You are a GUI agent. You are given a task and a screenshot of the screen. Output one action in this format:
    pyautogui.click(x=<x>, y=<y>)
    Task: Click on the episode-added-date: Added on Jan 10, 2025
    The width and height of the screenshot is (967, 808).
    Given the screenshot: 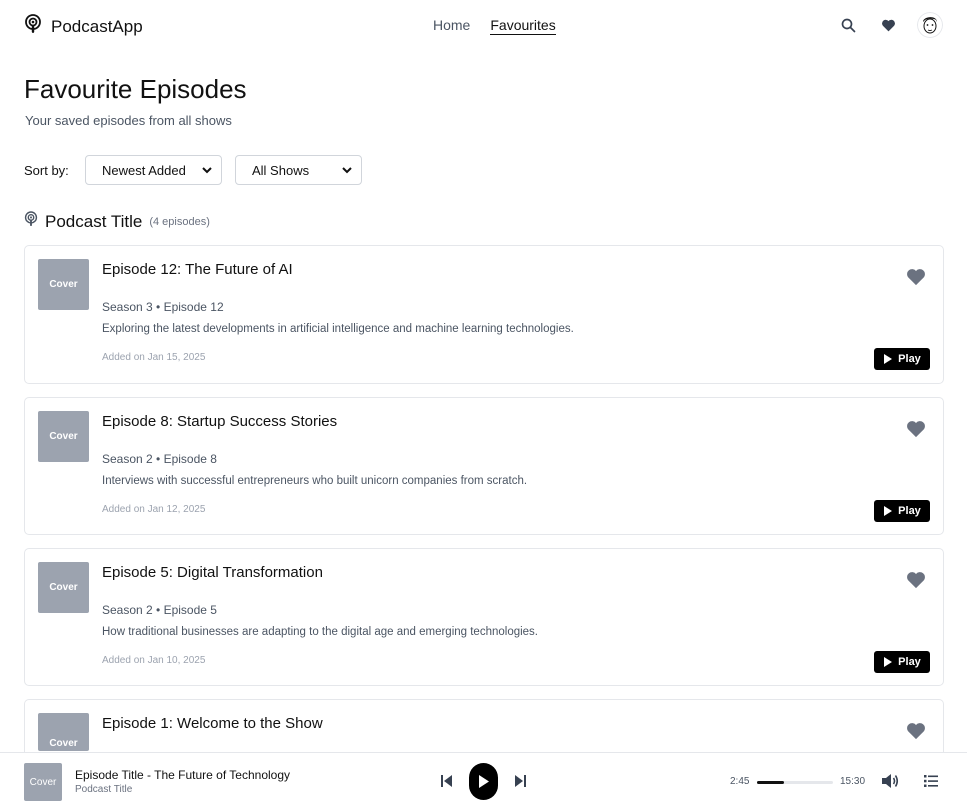 What is the action you would take?
    pyautogui.click(x=154, y=660)
    